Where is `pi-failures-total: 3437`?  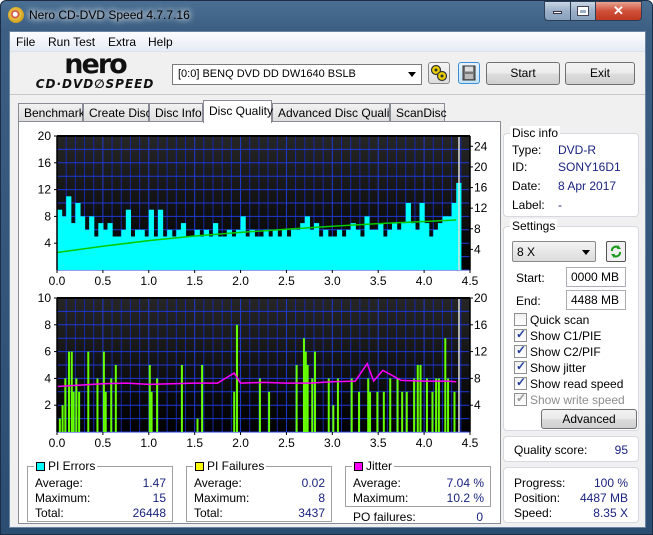 pi-failures-total: 3437 is located at coordinates (311, 513).